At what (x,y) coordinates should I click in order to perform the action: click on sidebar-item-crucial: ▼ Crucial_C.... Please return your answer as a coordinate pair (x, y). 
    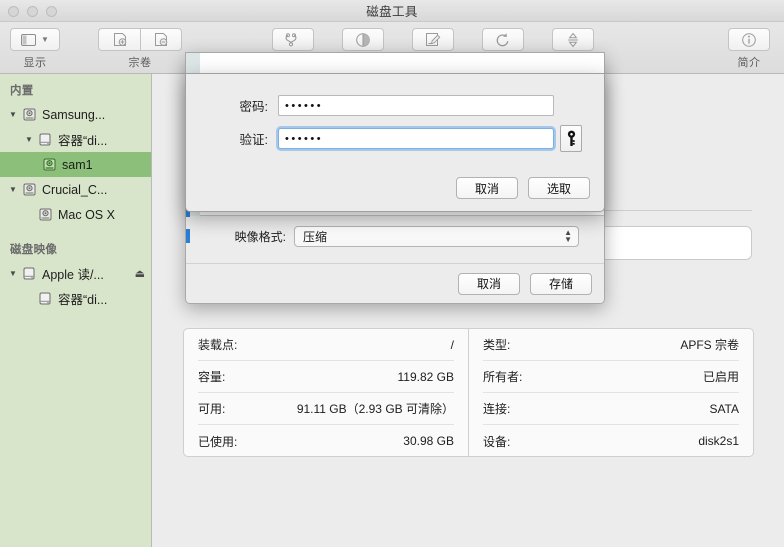
    Looking at the image, I should click on (75, 189).